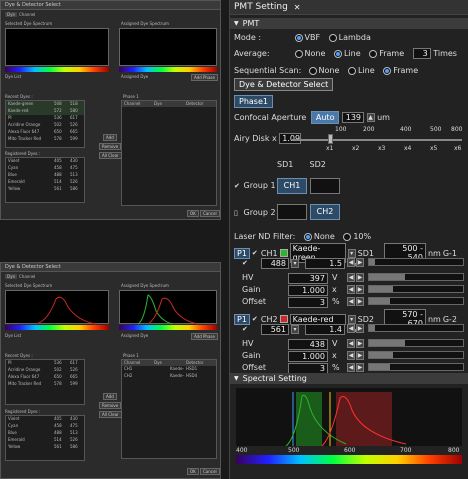  What do you see at coordinates (351, 70) in the screenshot?
I see `seq-line-radio` at bounding box center [351, 70].